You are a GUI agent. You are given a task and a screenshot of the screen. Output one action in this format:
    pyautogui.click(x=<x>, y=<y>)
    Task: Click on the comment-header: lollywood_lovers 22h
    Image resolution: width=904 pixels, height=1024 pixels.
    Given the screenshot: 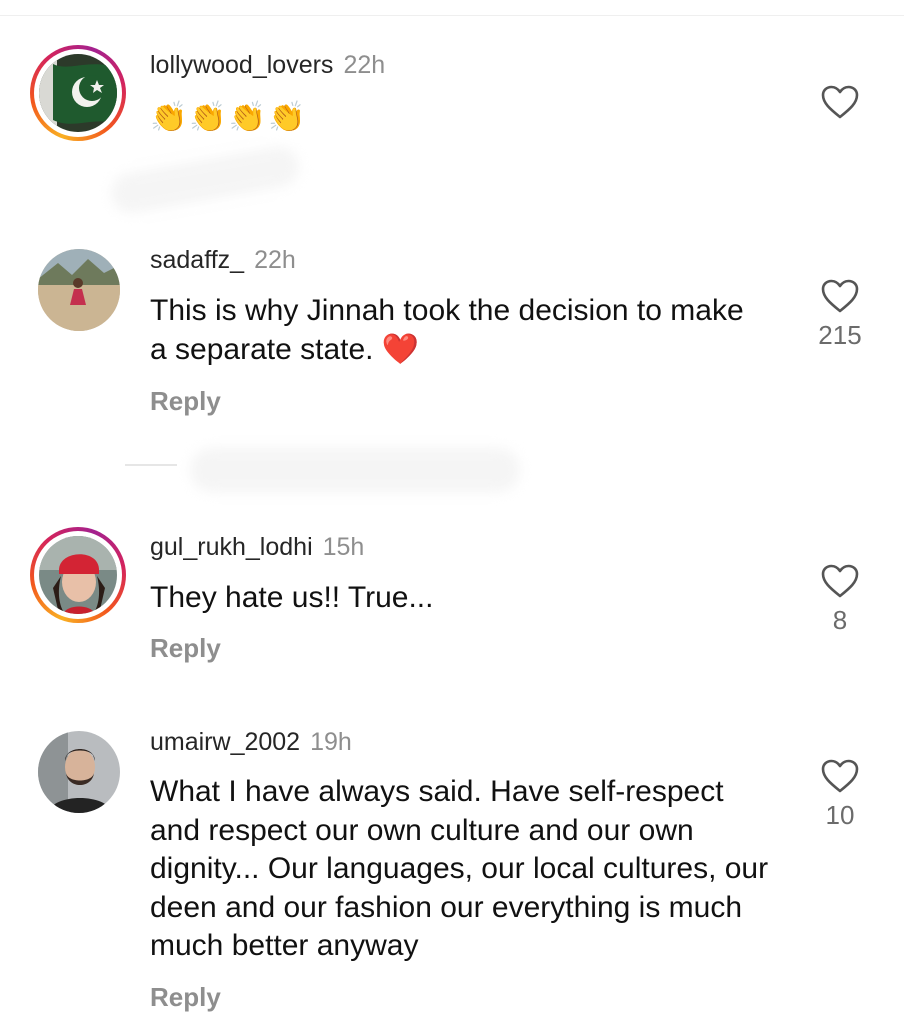 What is the action you would take?
    pyautogui.click(x=267, y=65)
    